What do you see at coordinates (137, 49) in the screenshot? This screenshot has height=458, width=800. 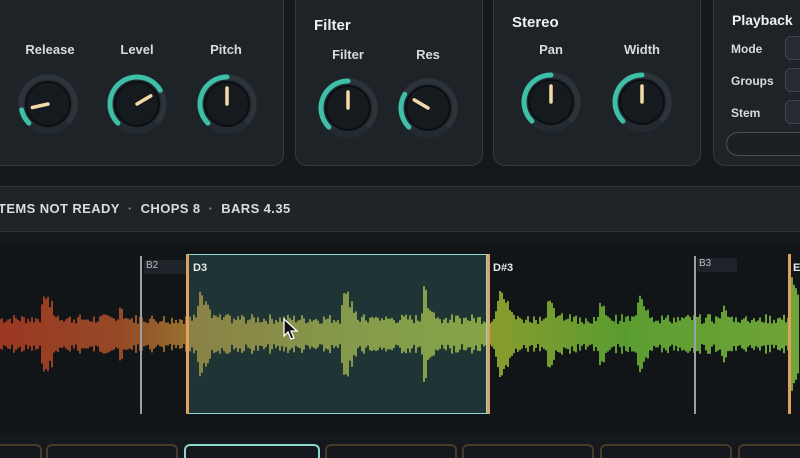 I see `knob-label-level: Level` at bounding box center [137, 49].